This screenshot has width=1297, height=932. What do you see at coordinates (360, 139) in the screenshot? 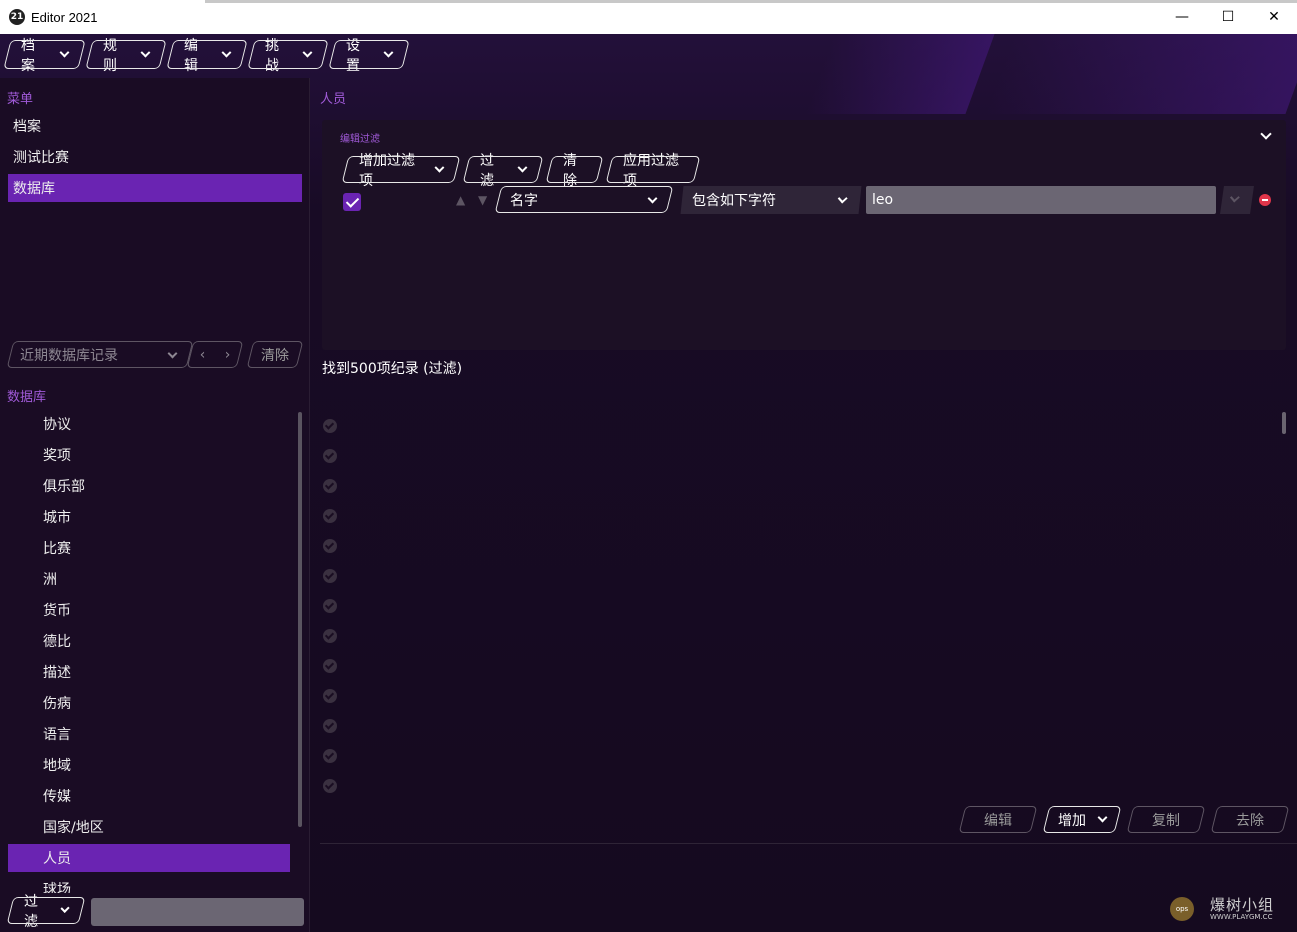
I see `filter-panel-label: 编辑过滤` at bounding box center [360, 139].